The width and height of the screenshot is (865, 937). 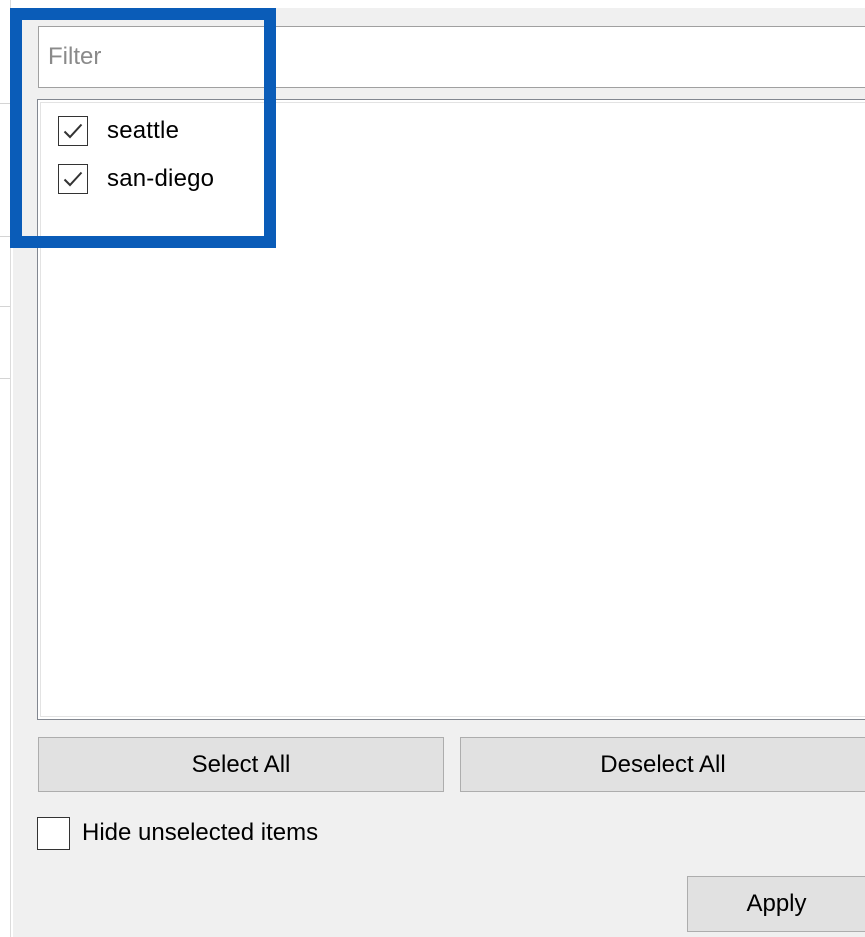 I want to click on apply-button: Apply, so click(x=776, y=904).